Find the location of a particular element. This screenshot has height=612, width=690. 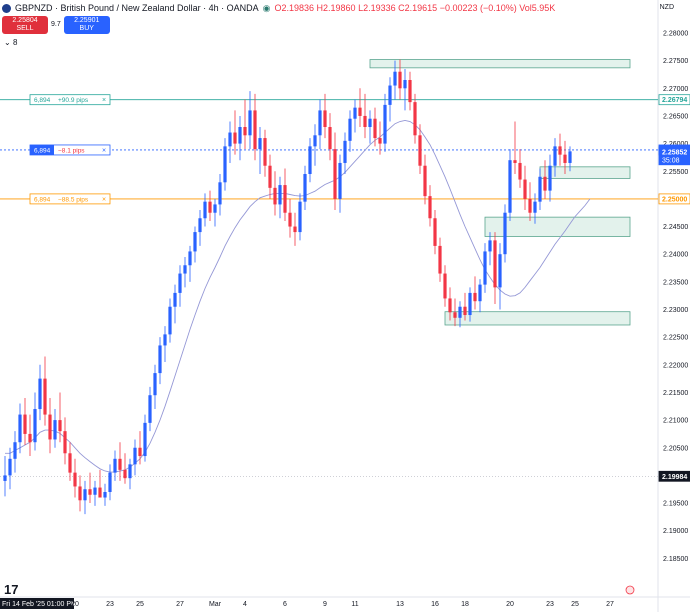

y-tick-label: 2.24000 is located at coordinates (675, 255).